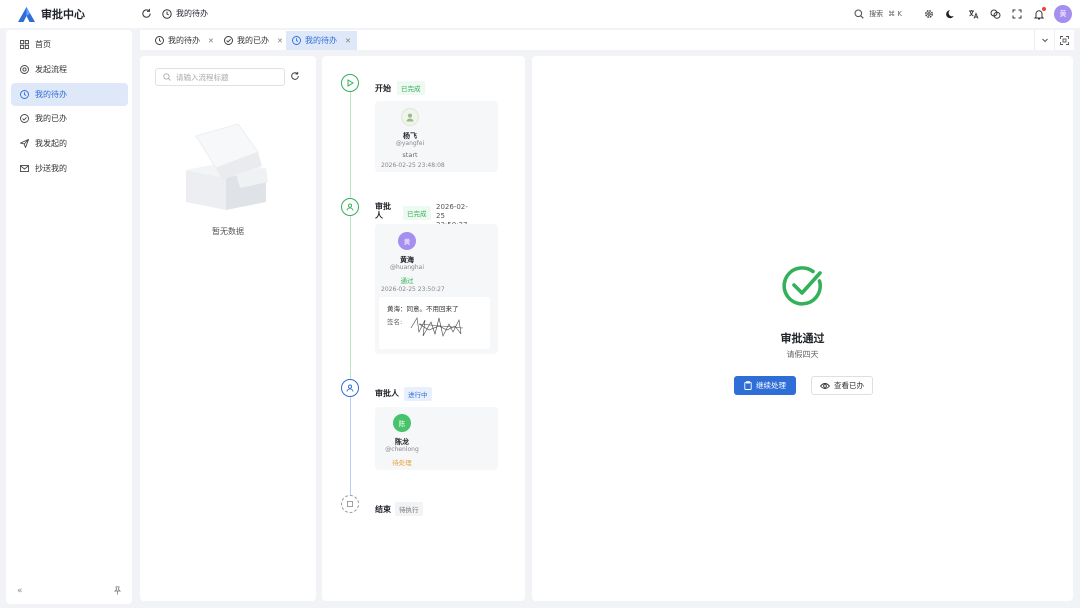 This screenshot has width=1080, height=608. What do you see at coordinates (51, 69) in the screenshot?
I see `sidebar-item-label: 发起流程` at bounding box center [51, 69].